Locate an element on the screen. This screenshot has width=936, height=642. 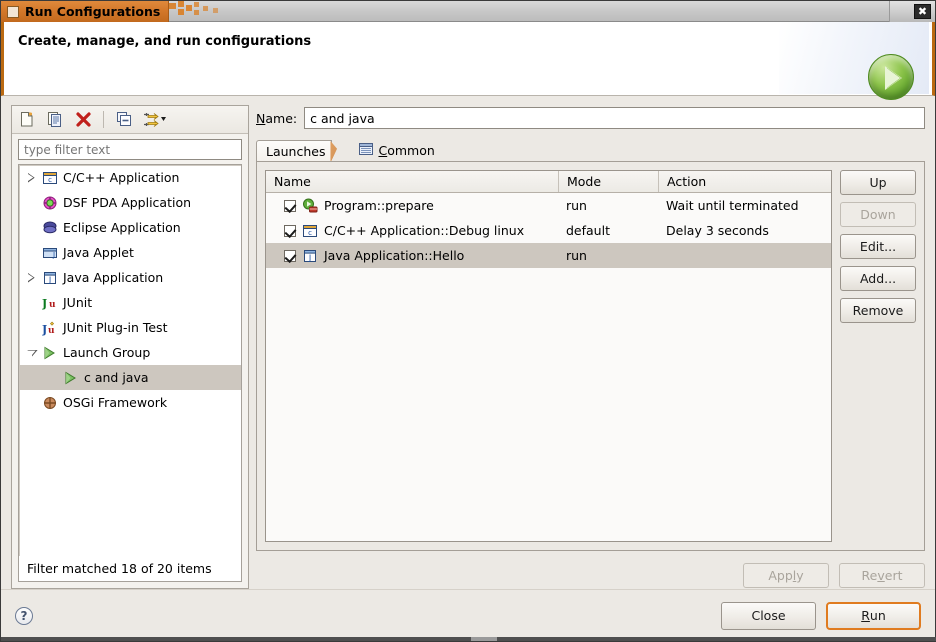
filter-launch-configurations-icon is located at coordinates (156, 120).